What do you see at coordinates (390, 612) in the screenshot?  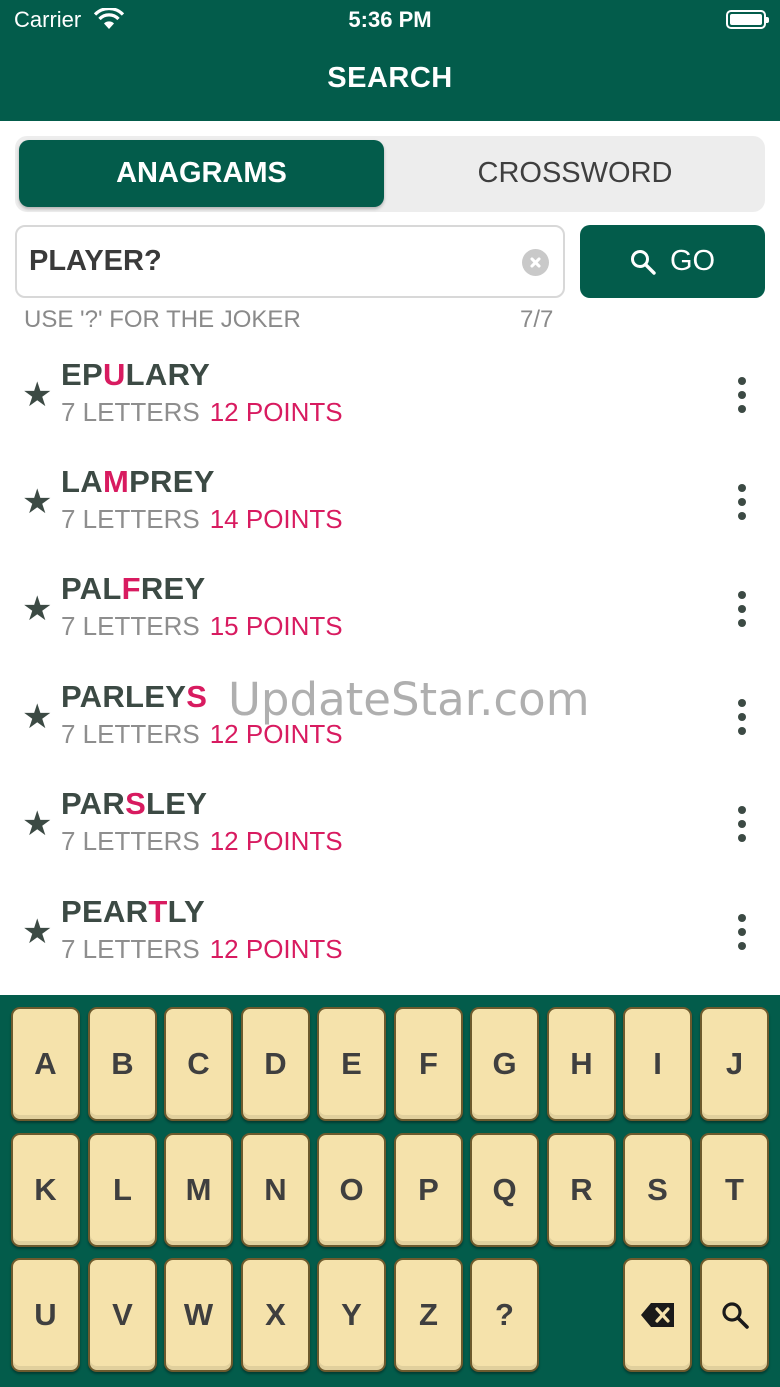 I see `list-item: ★ PALFREY 7 LETTERS 15 POINTS` at bounding box center [390, 612].